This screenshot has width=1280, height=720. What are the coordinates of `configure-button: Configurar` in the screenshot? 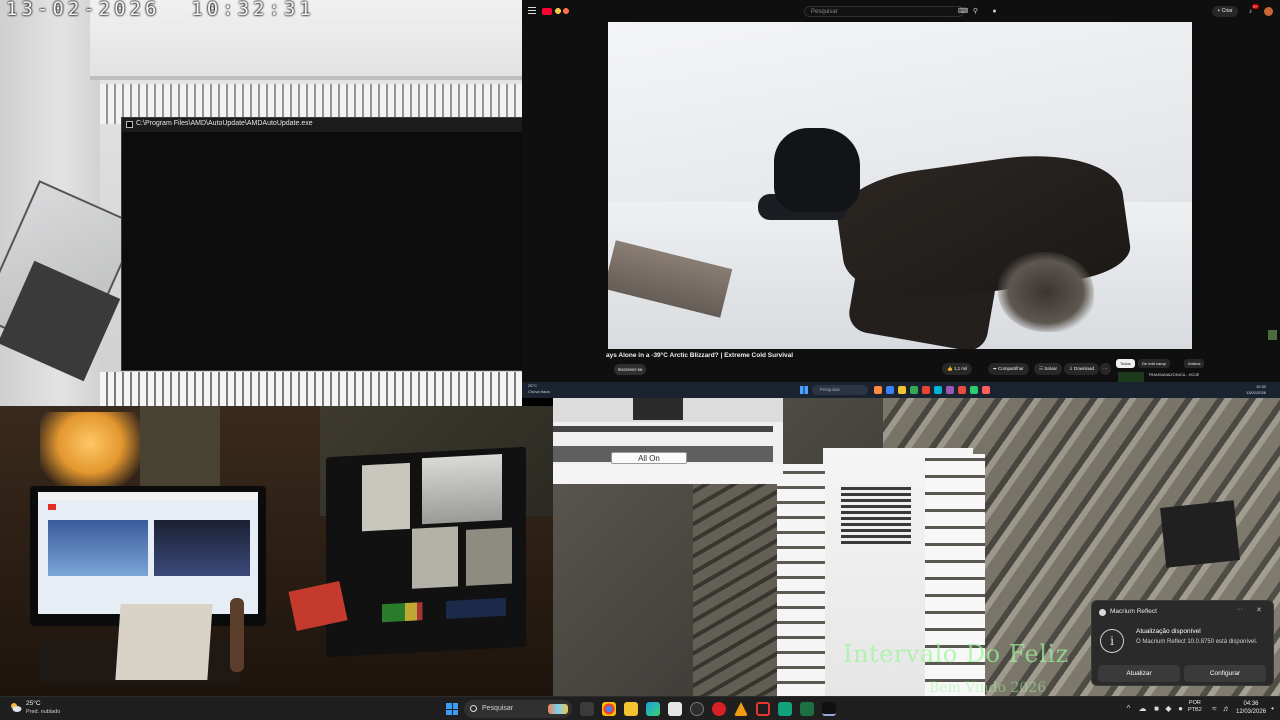 It's located at (1225, 673).